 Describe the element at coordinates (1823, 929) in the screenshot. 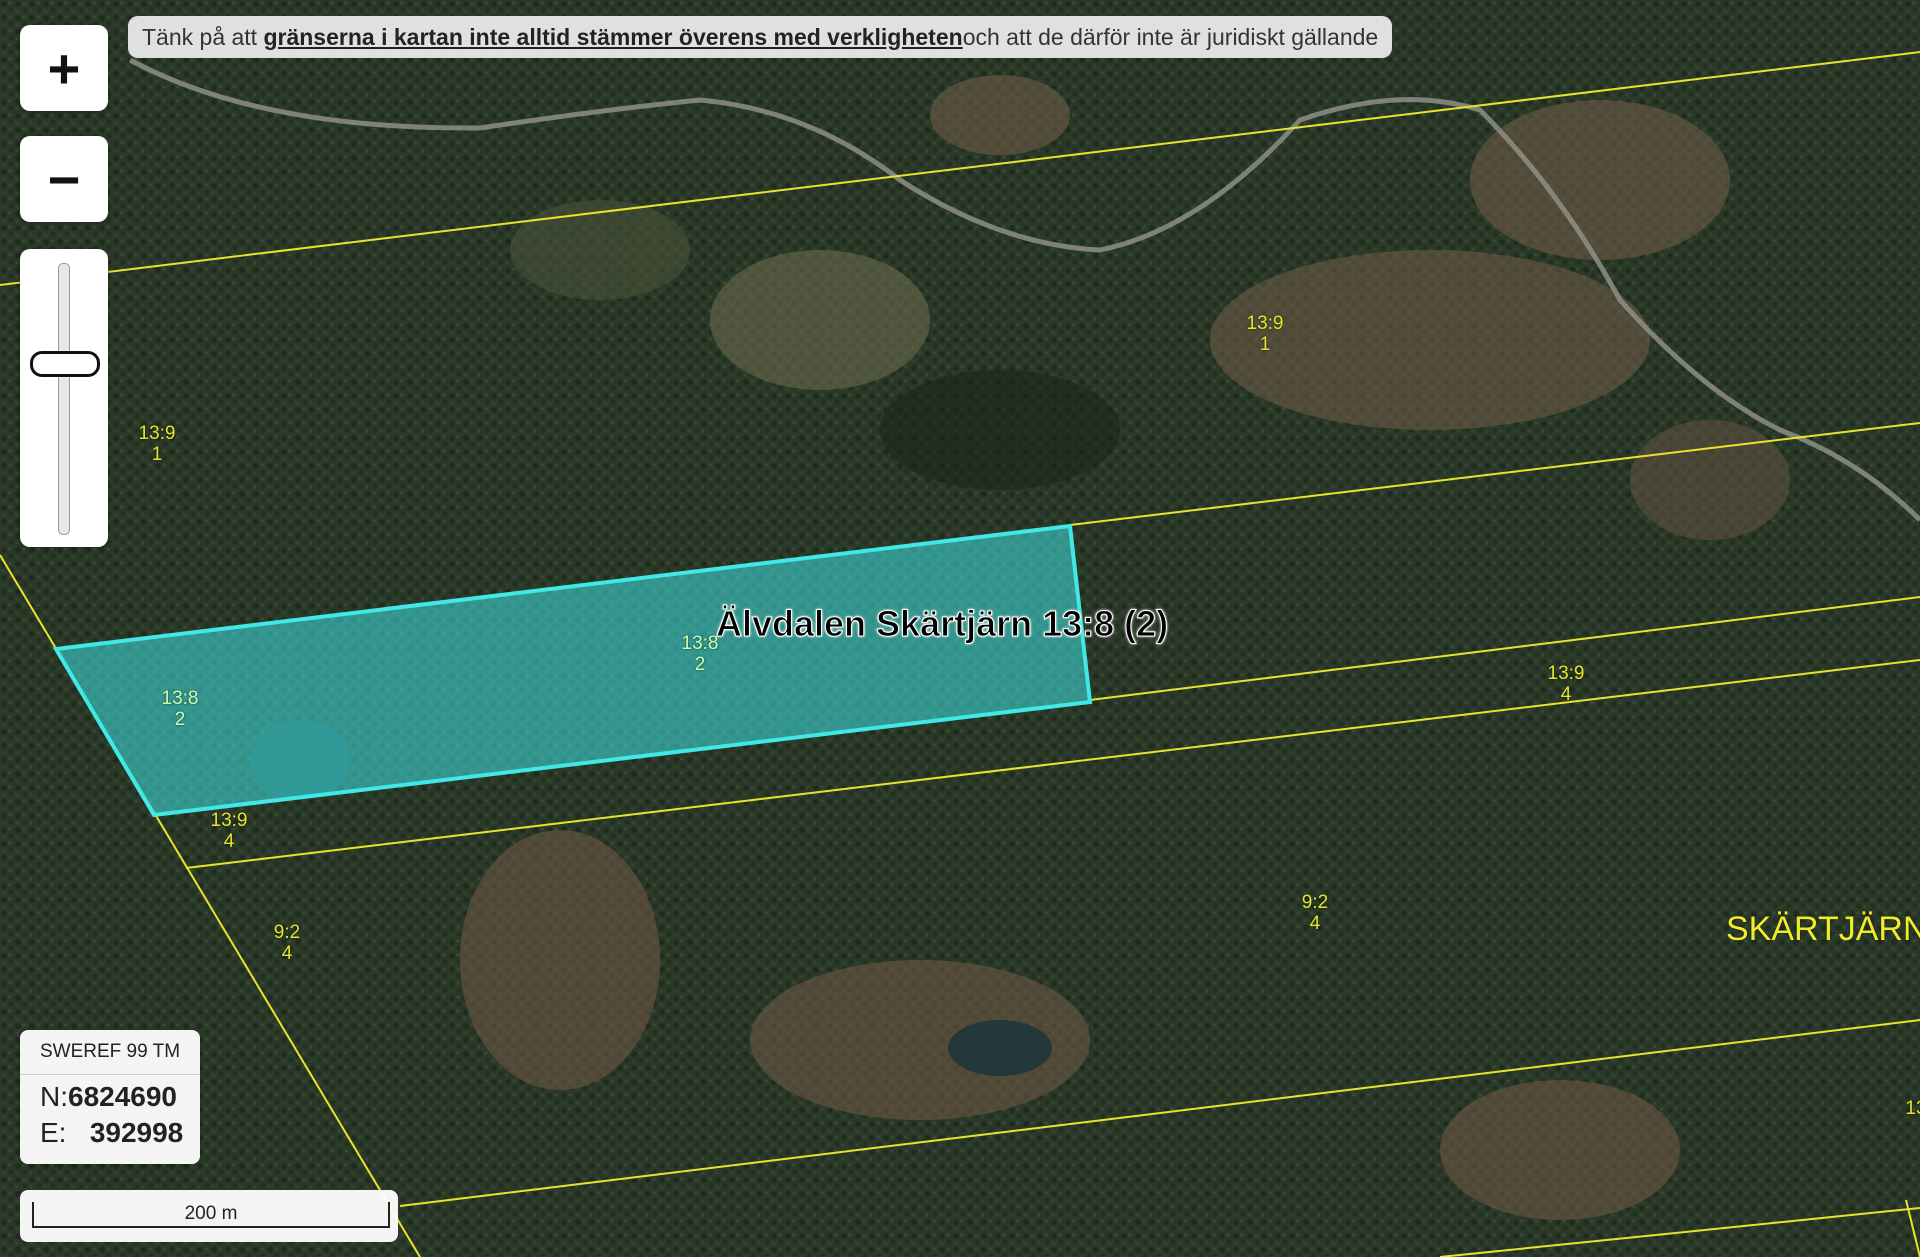

I see `area-name-label: SKÄRTJÄRN` at that location.